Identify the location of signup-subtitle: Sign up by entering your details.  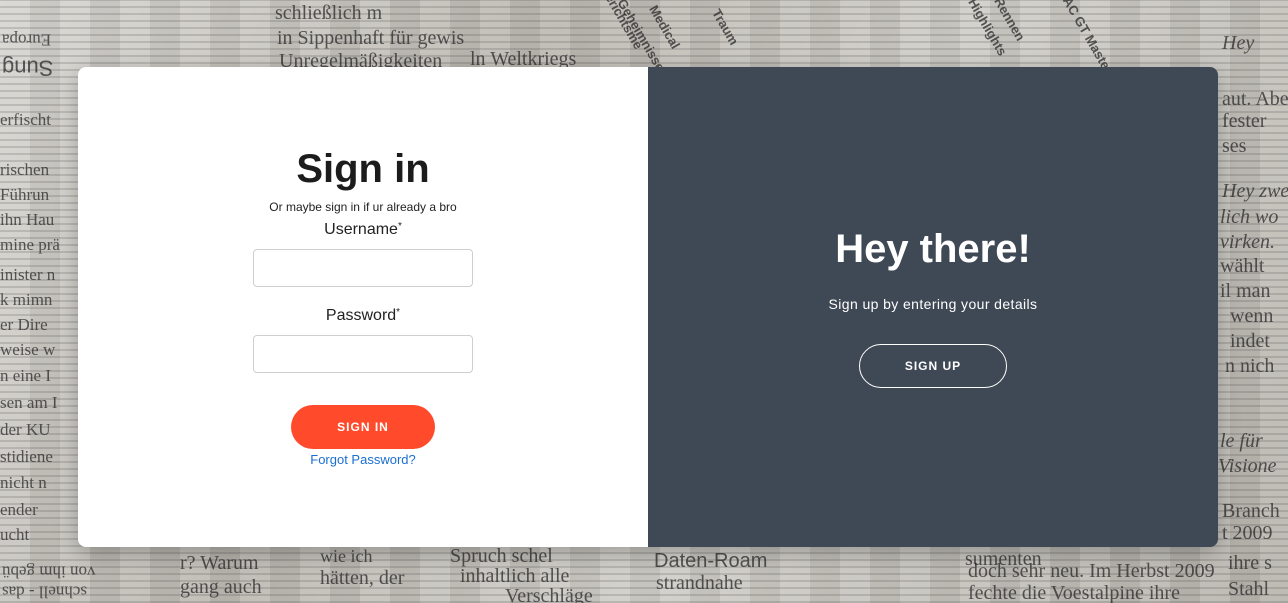
(933, 304).